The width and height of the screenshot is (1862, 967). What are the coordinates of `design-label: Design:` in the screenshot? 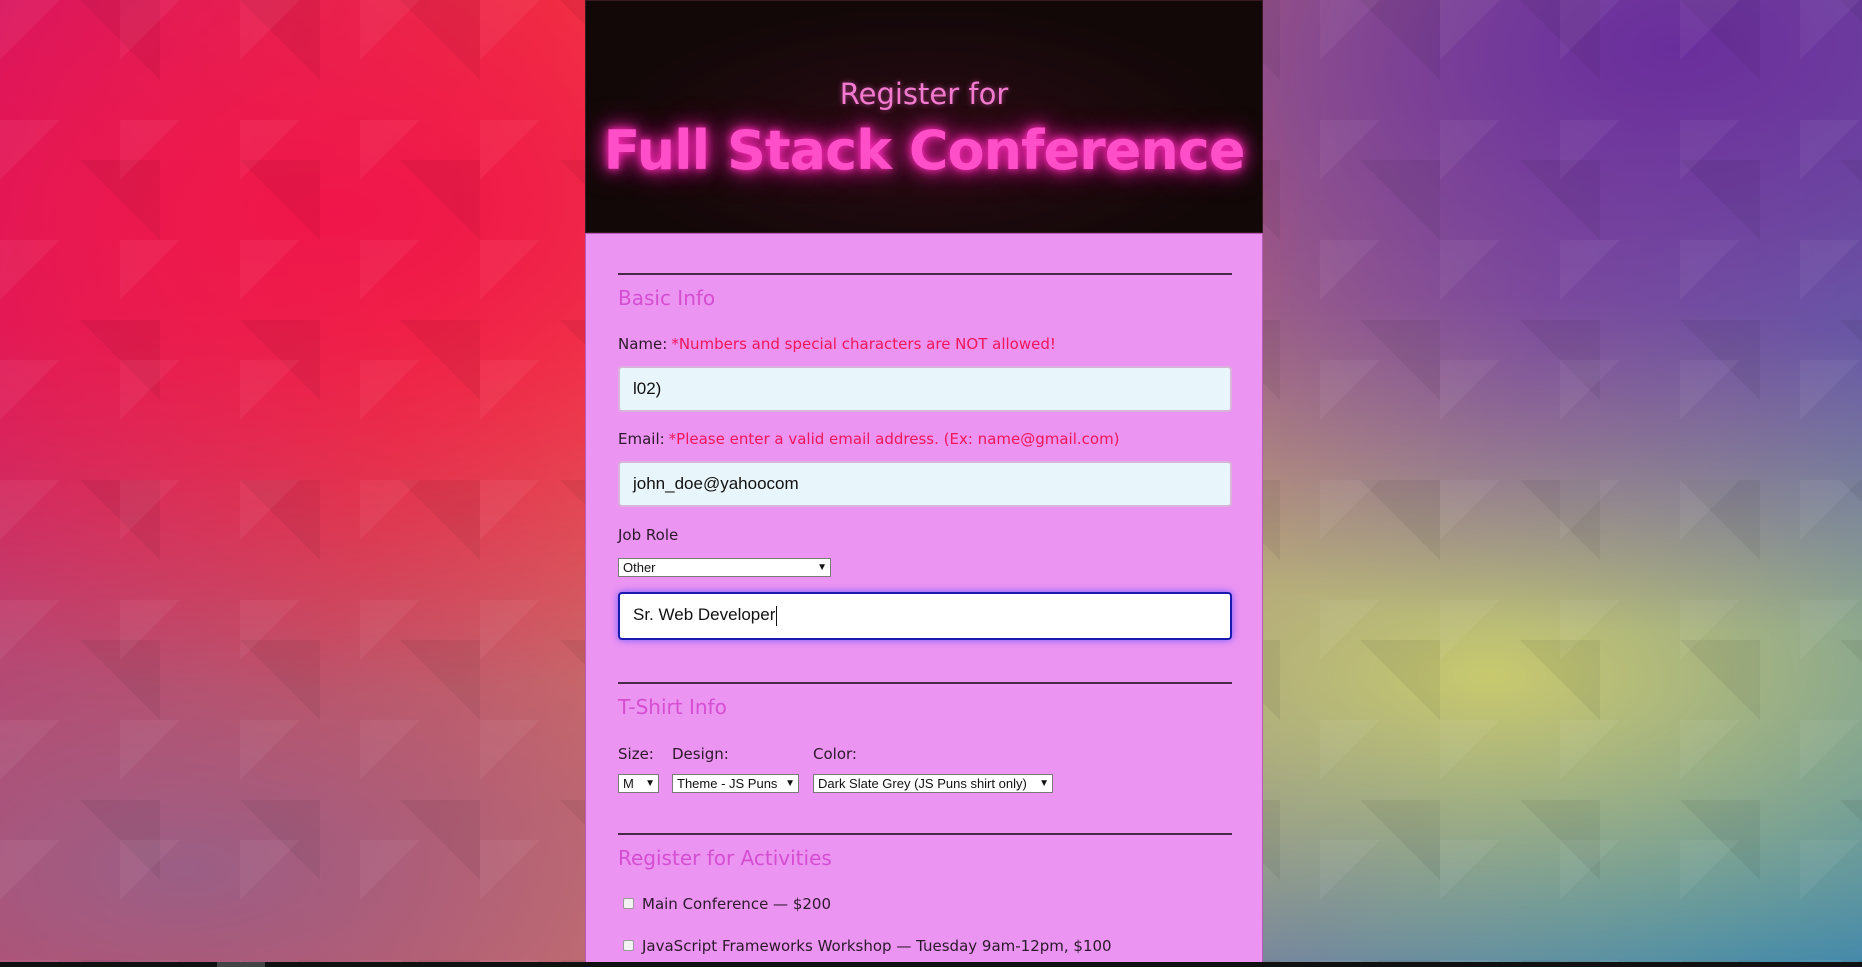 It's located at (700, 754).